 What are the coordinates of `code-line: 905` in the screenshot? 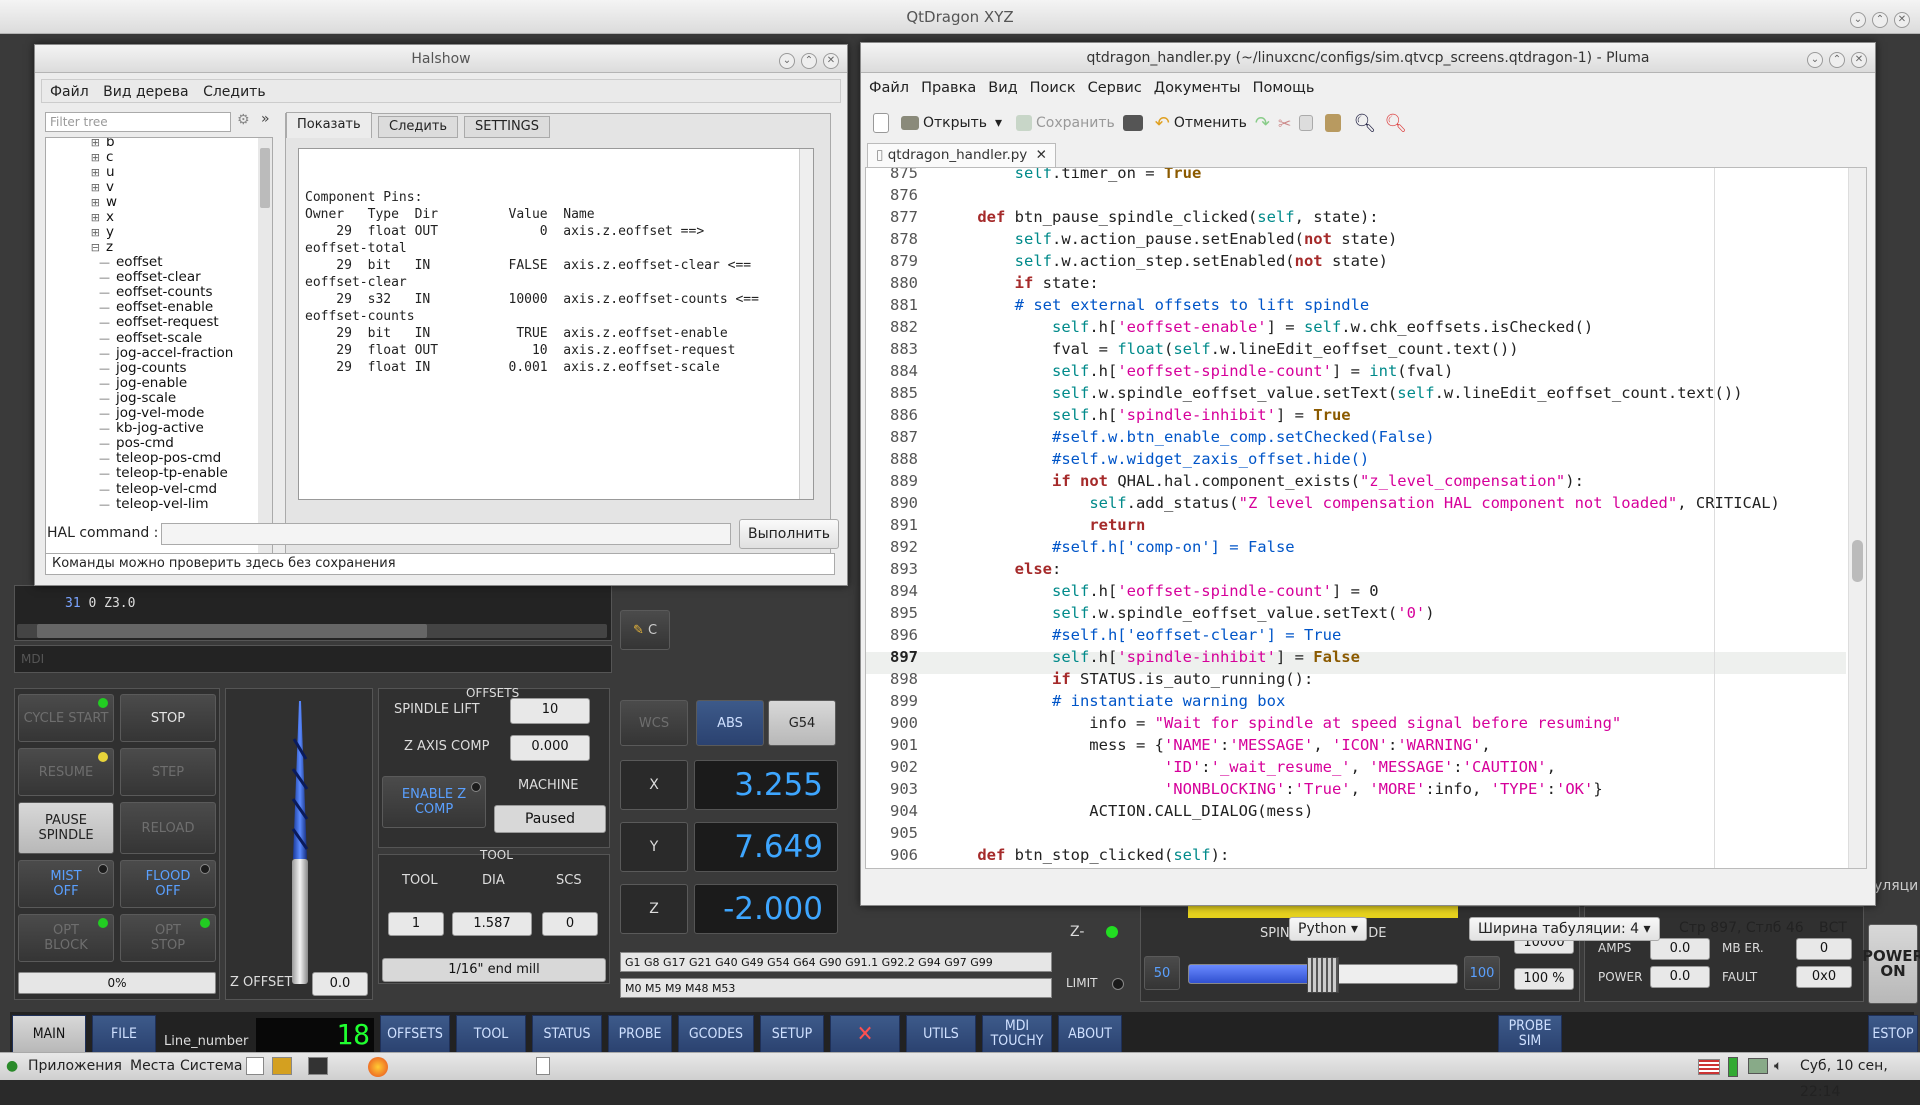 It's located at (1323, 833).